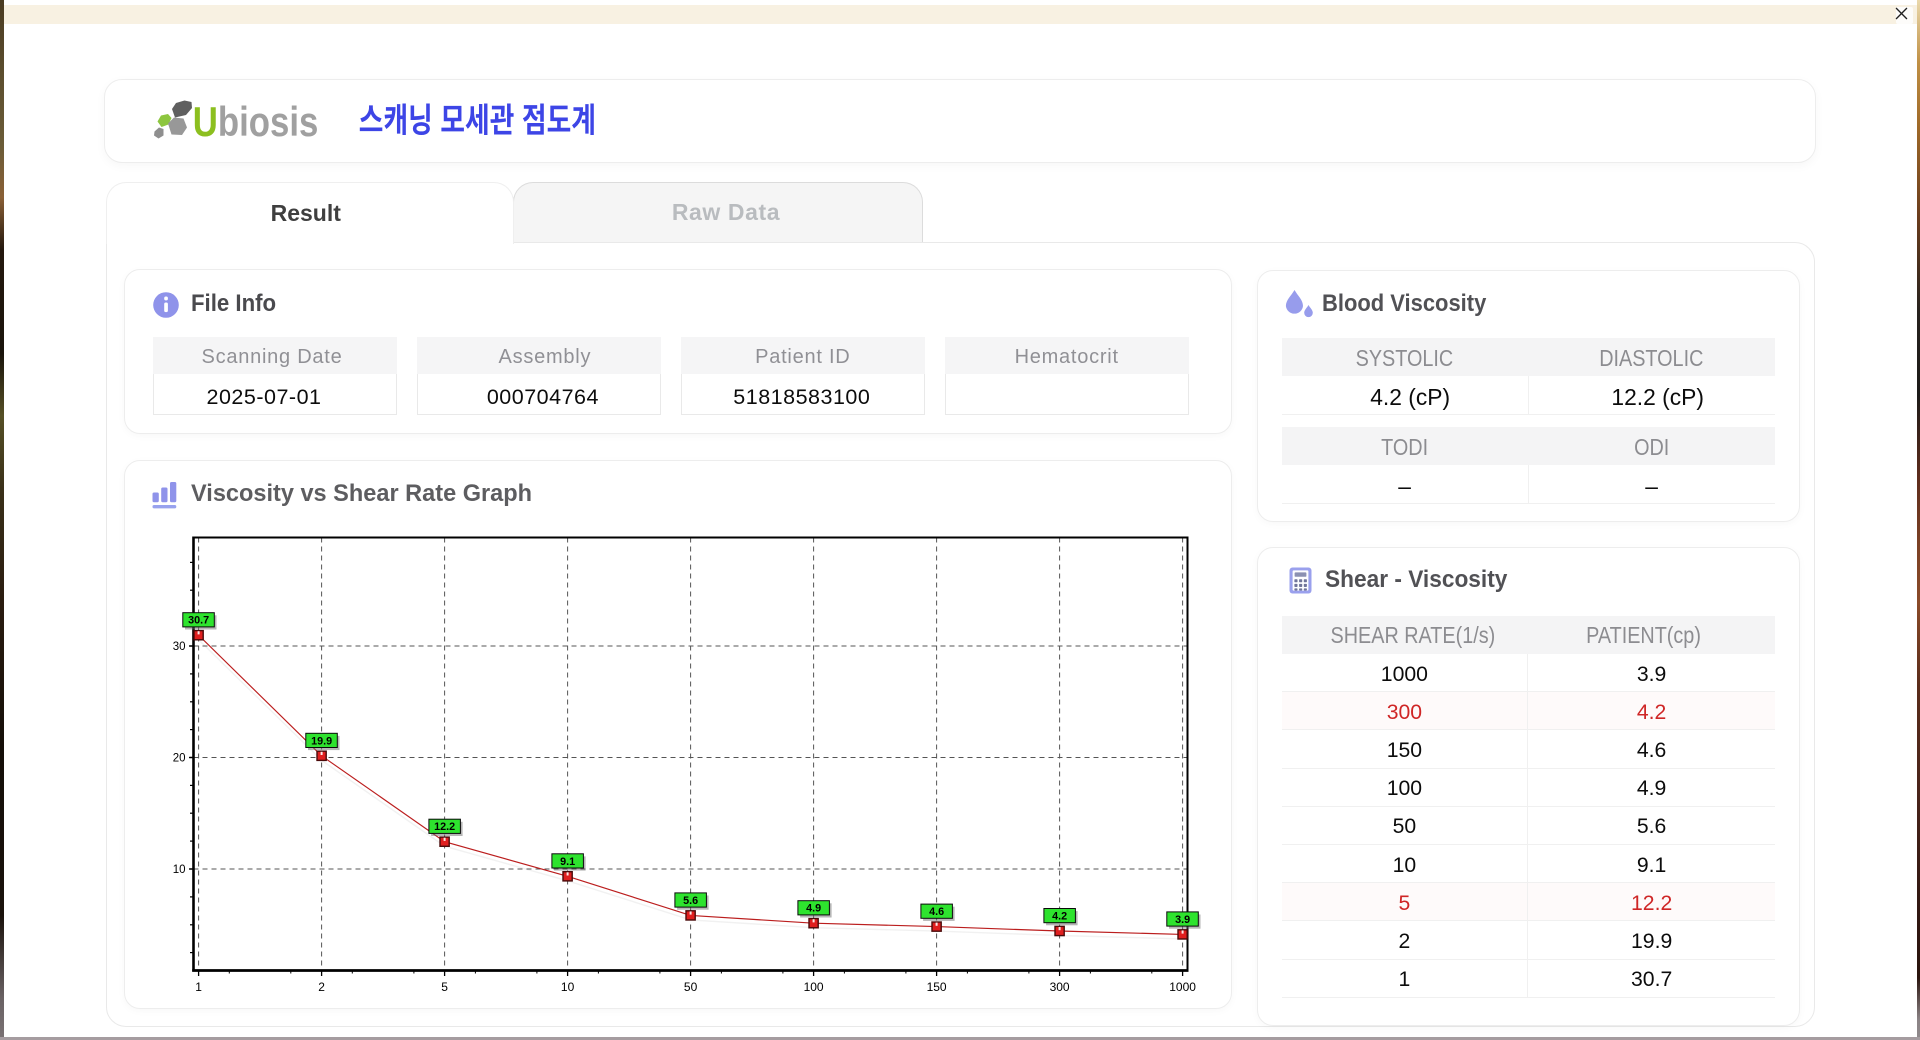 This screenshot has height=1040, width=1920. I want to click on svg-text: 9.1, so click(567, 862).